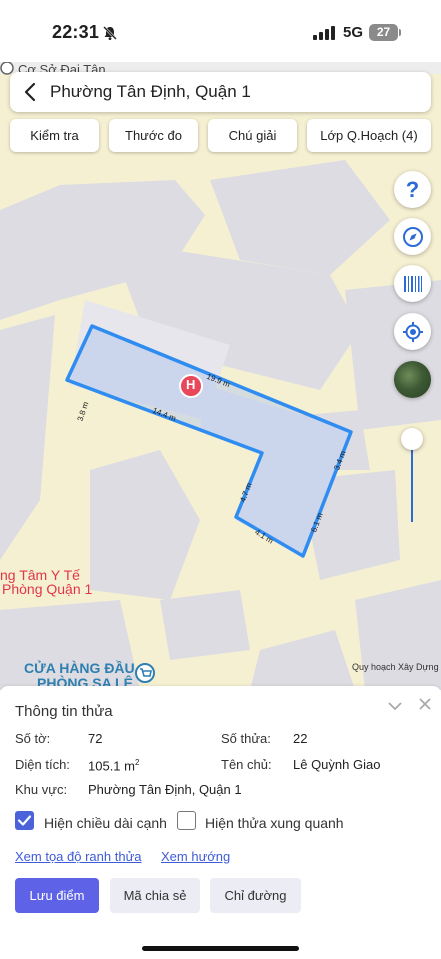 The width and height of the screenshot is (441, 959). Describe the element at coordinates (195, 856) in the screenshot. I see `view-direction-link: Xem hướng` at that location.